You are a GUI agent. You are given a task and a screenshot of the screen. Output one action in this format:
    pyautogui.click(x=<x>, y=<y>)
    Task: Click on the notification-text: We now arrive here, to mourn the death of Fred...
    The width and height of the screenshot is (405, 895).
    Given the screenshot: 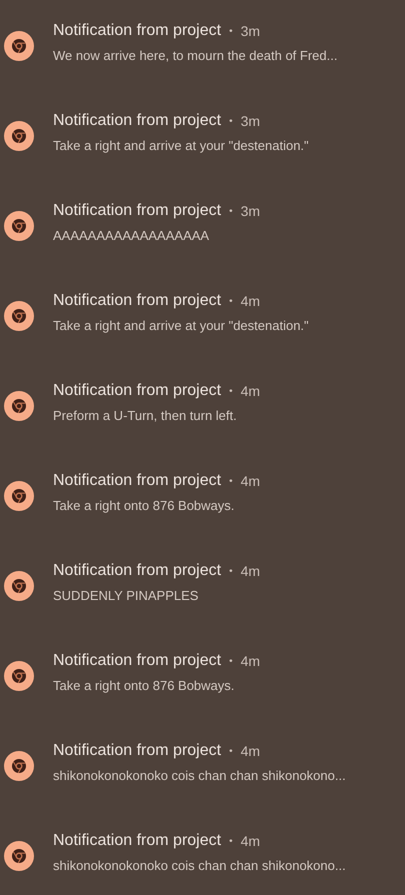 What is the action you would take?
    pyautogui.click(x=195, y=55)
    